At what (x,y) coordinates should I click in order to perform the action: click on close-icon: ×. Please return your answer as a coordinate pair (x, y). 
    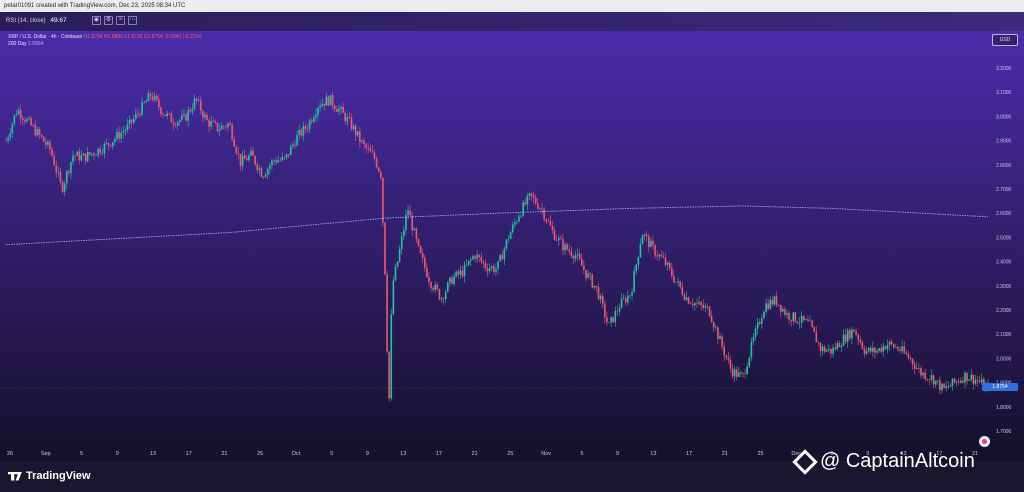
    Looking at the image, I should click on (120, 20).